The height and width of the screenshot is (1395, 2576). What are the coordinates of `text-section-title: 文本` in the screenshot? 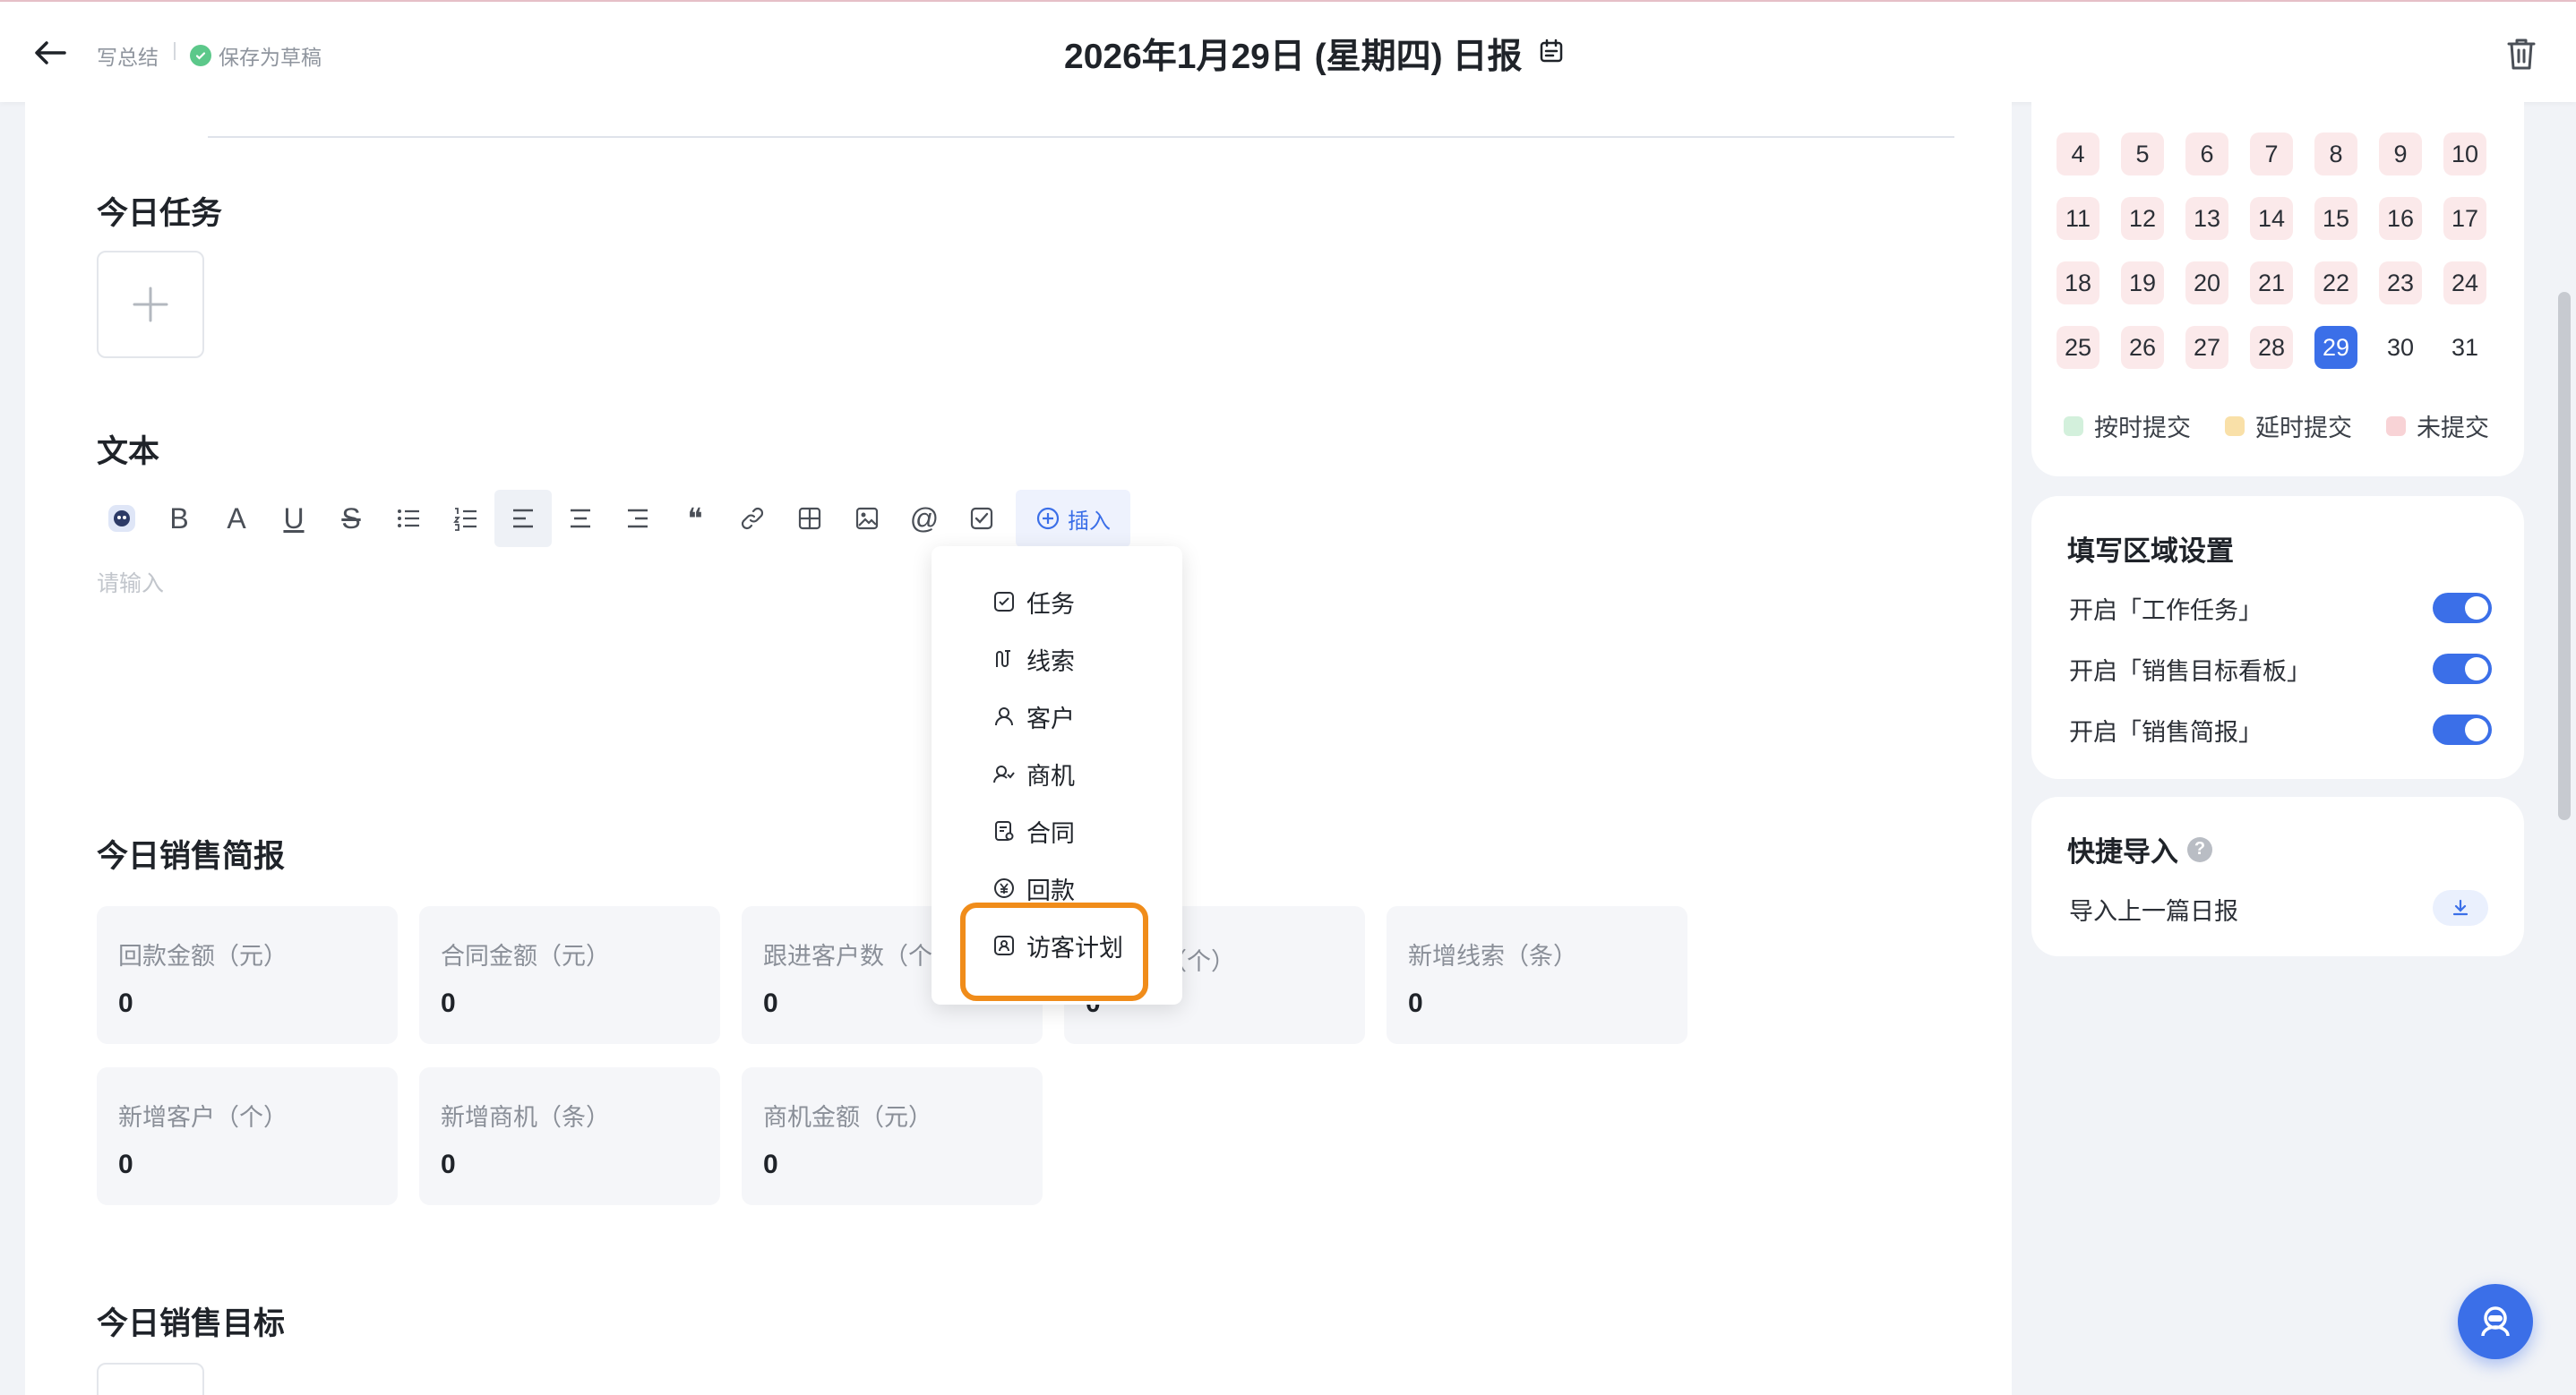 It's located at (128, 451).